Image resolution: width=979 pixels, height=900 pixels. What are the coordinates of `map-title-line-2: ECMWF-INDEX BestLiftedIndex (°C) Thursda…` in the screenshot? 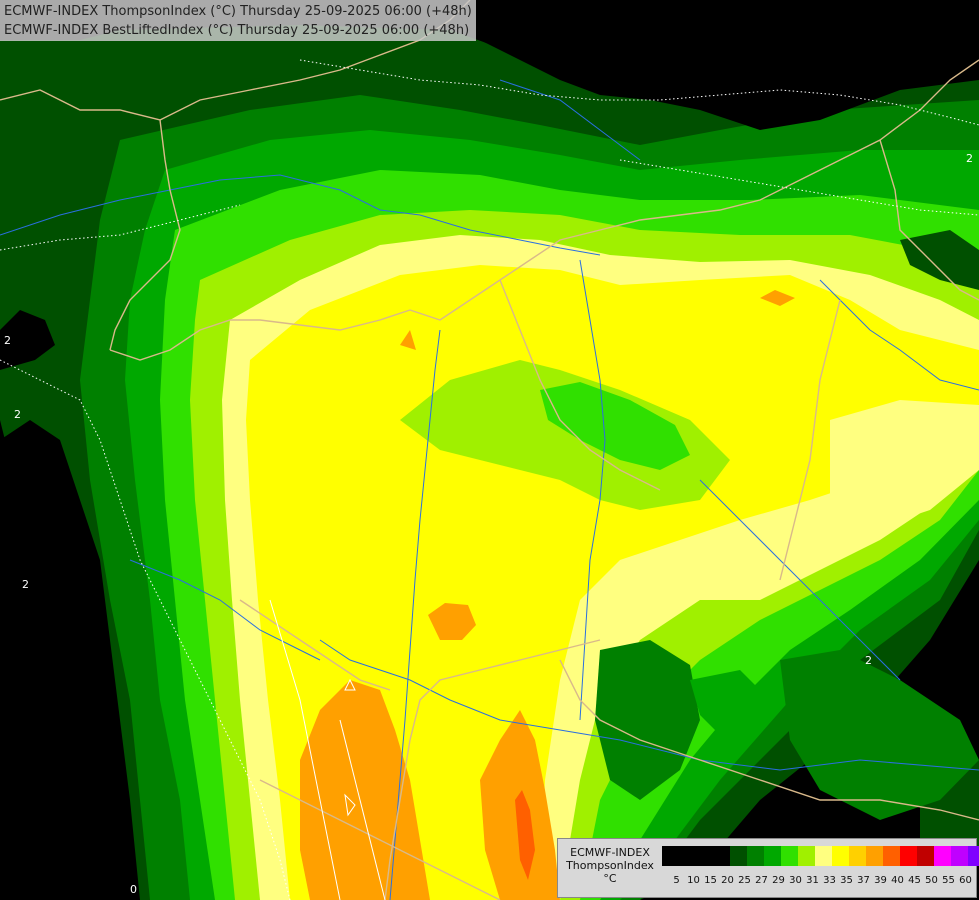 It's located at (237, 30).